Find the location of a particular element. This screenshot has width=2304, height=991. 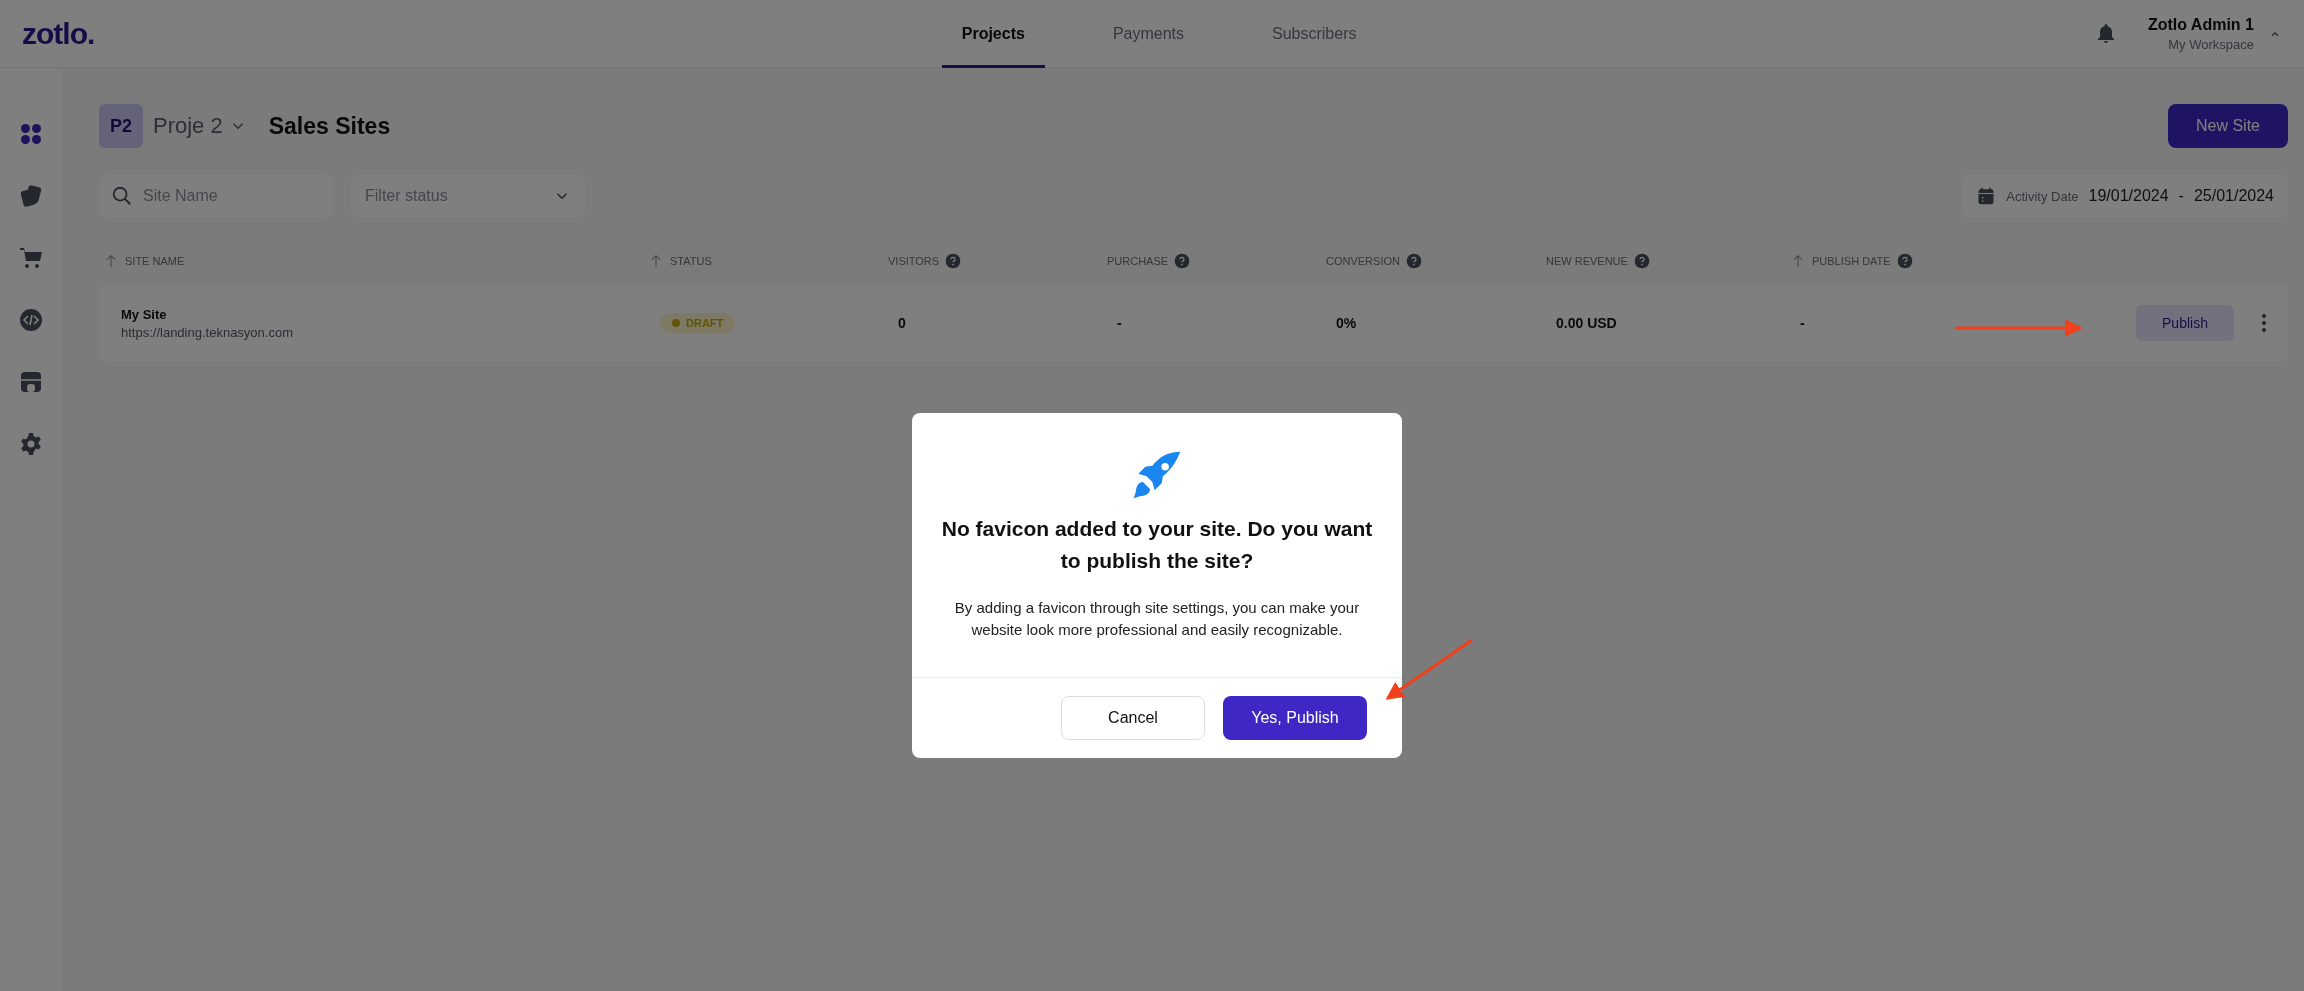

status-dropdown: Filter status is located at coordinates (468, 196).